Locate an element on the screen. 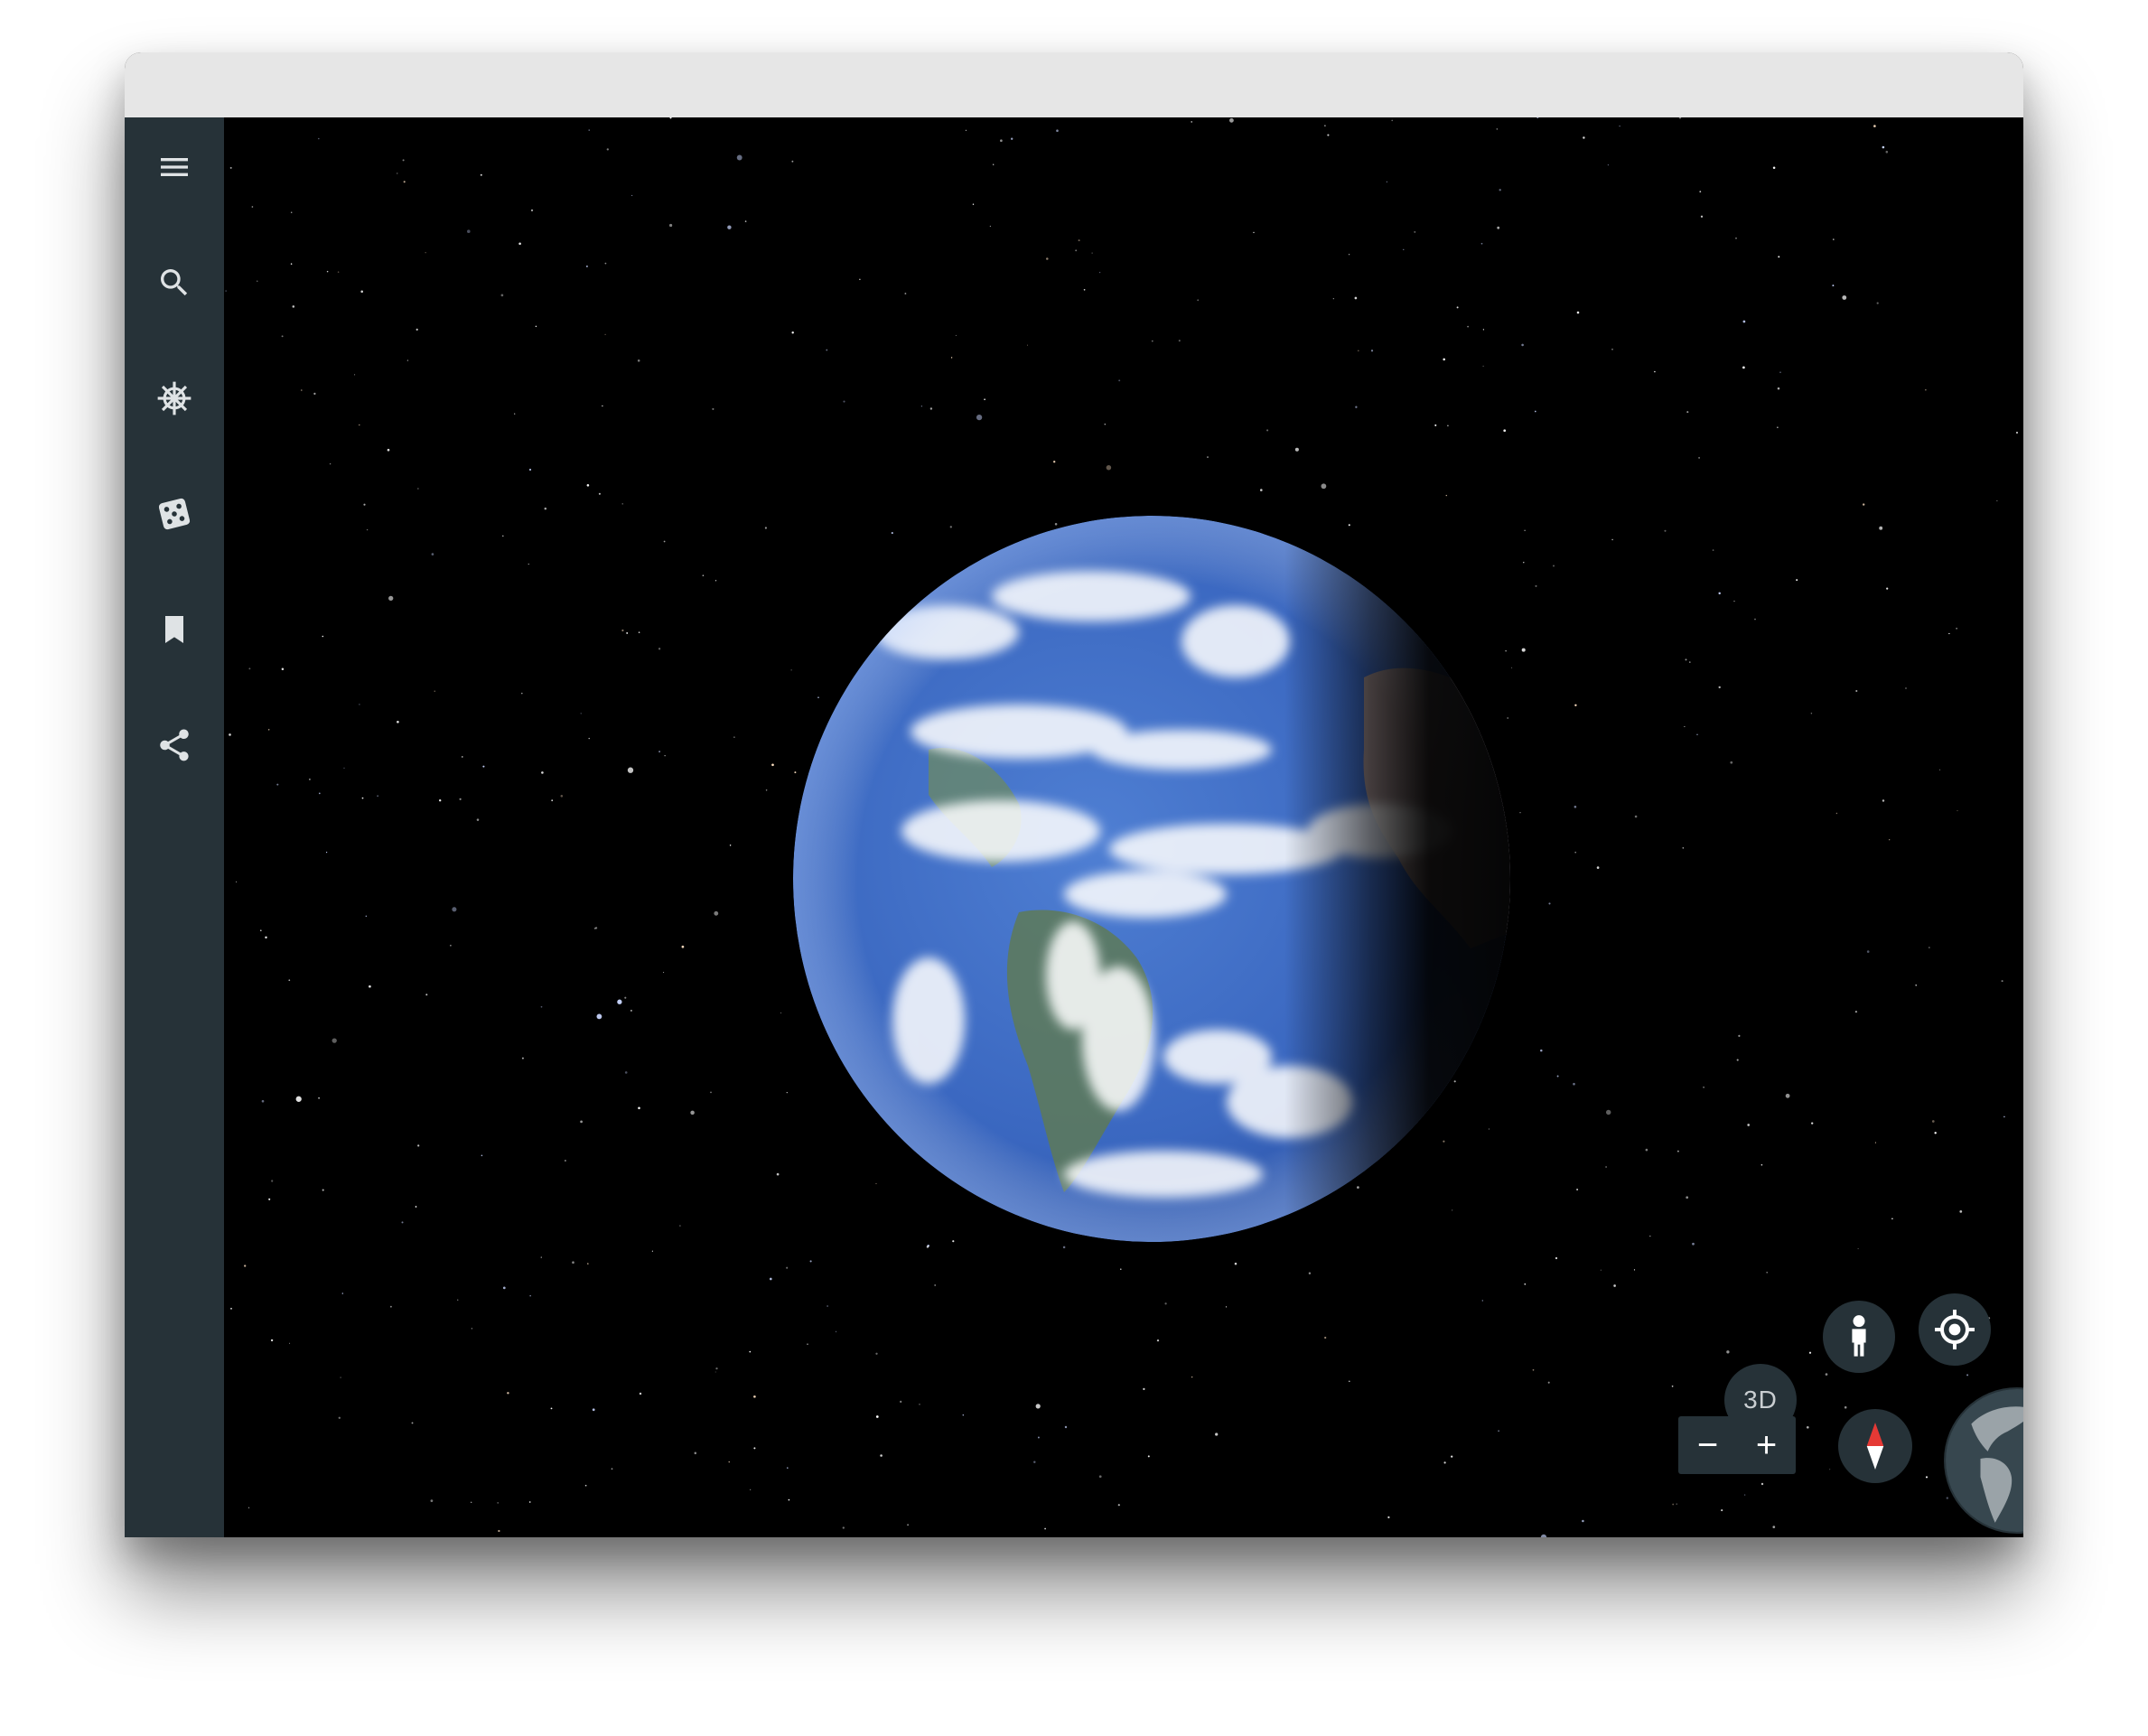  projects-button is located at coordinates (174, 629).